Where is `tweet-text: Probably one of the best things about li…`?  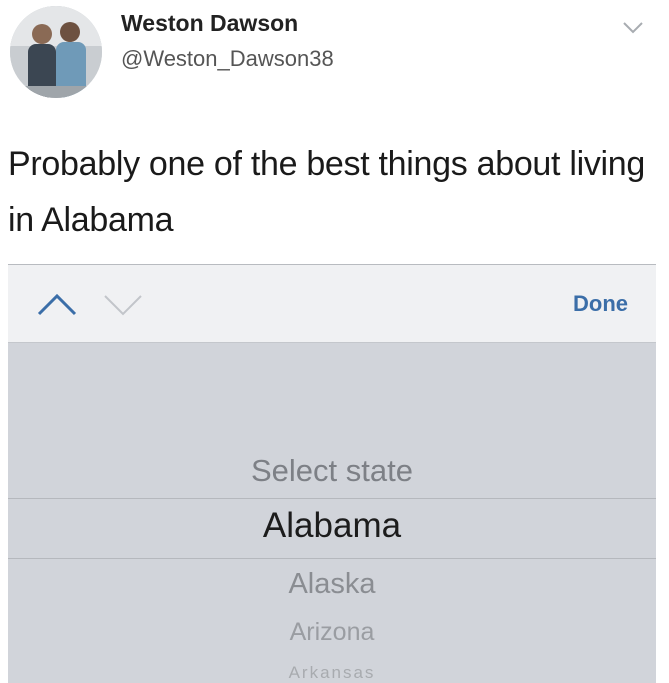
tweet-text: Probably one of the best things about li… is located at coordinates (327, 192).